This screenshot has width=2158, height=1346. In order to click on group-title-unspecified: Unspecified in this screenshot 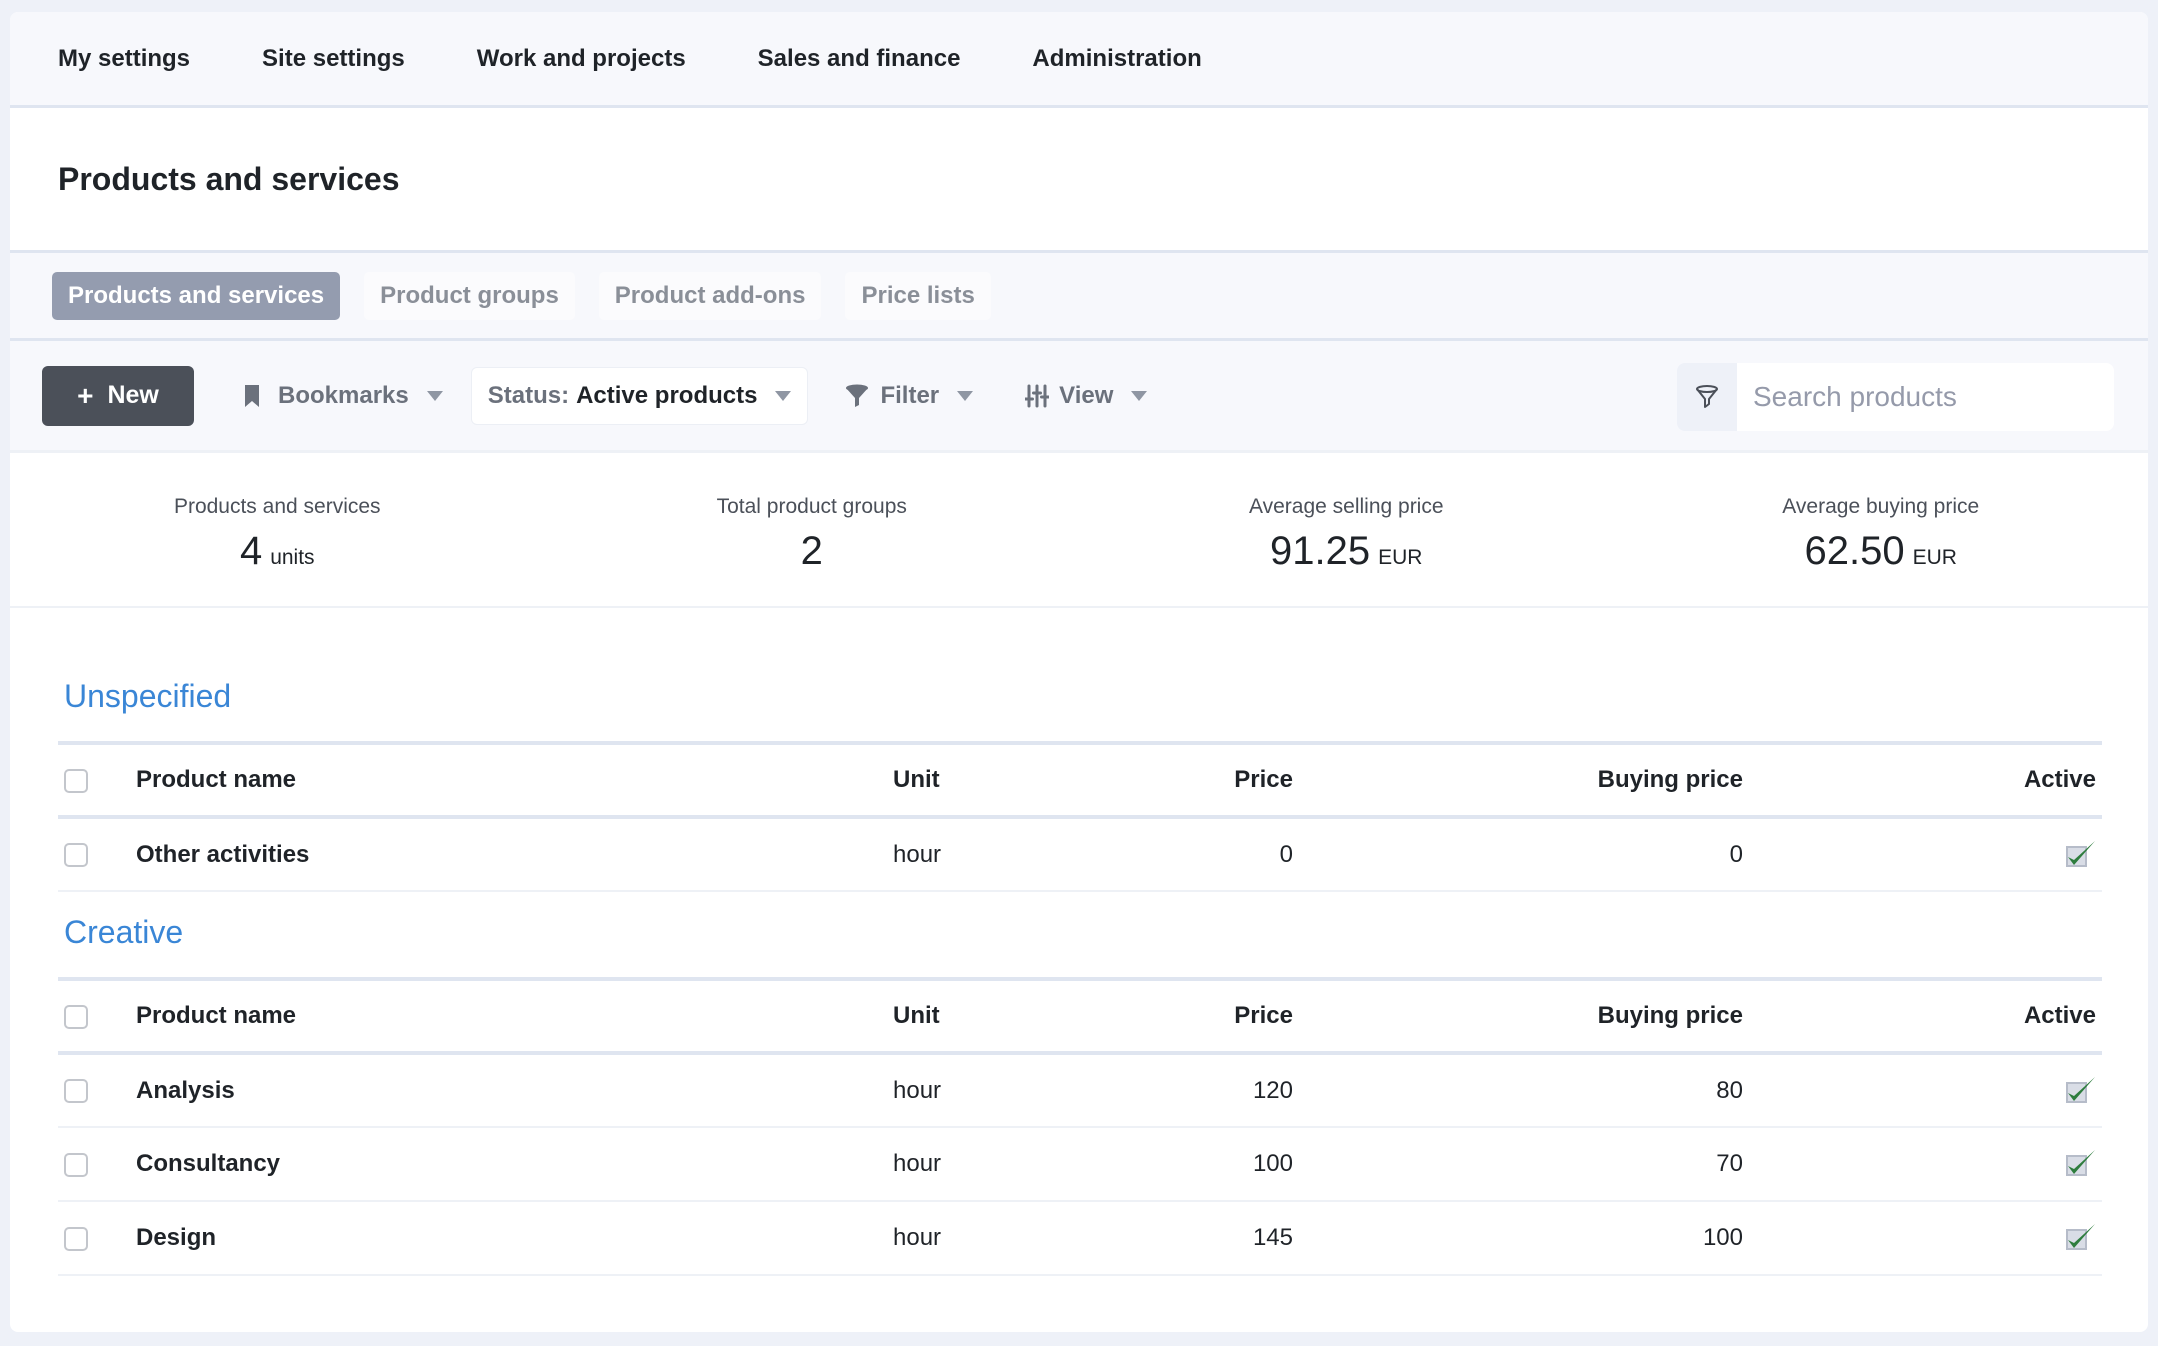, I will do `click(1080, 696)`.